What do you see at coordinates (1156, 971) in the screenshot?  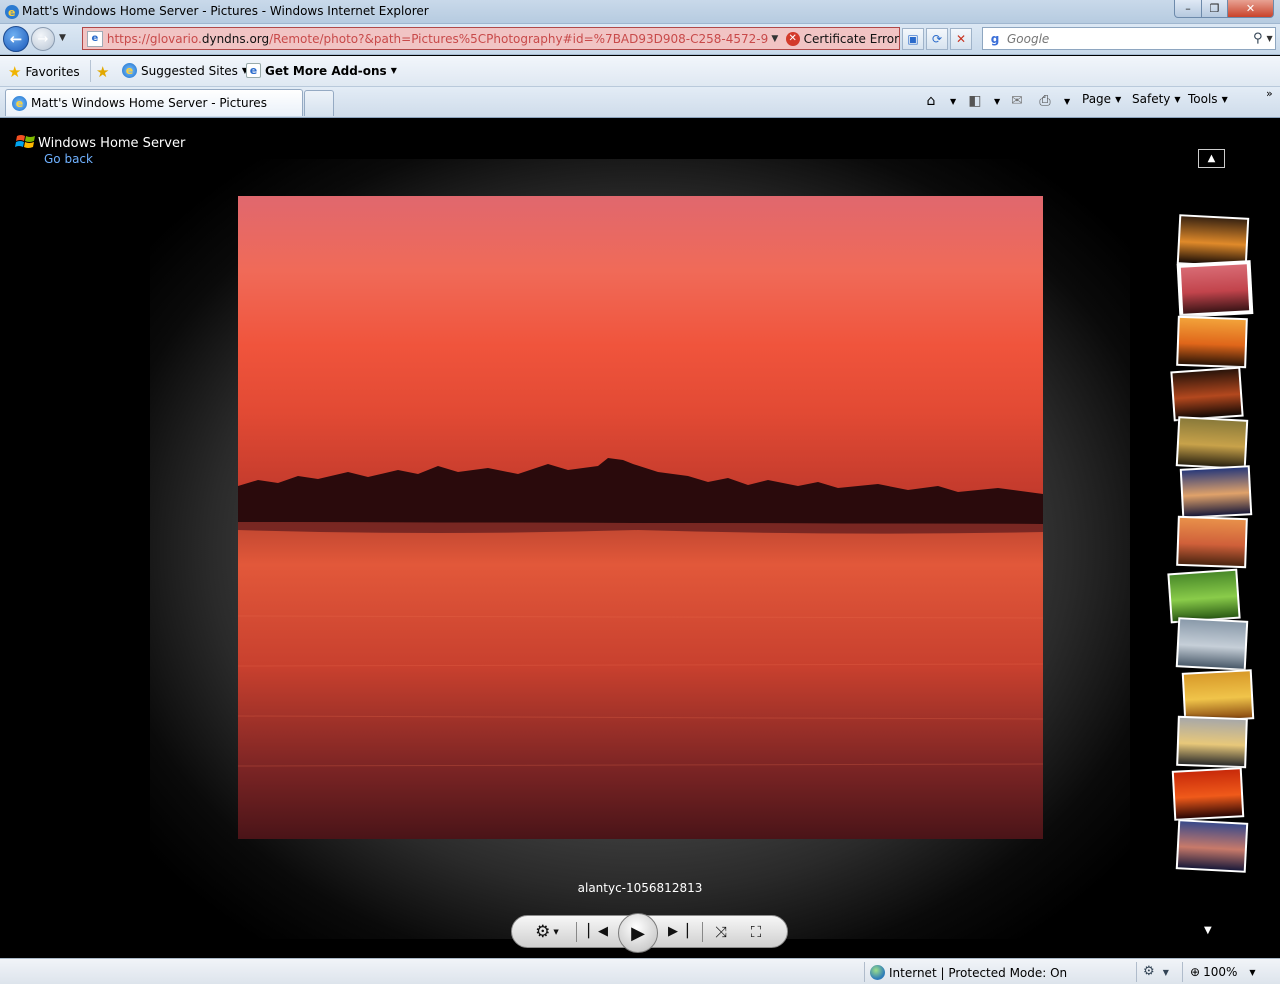 I see `protected-mode-button: ⚙ ▼` at bounding box center [1156, 971].